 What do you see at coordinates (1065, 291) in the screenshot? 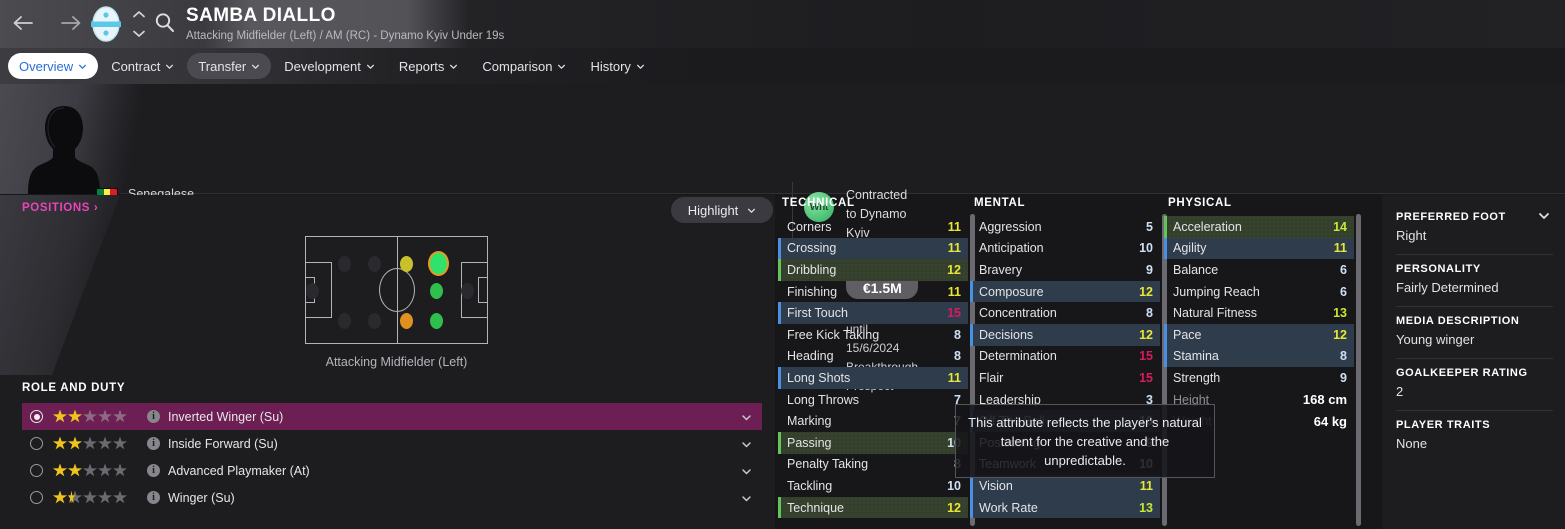
I see `attribute-row-composure: Composure 12` at bounding box center [1065, 291].